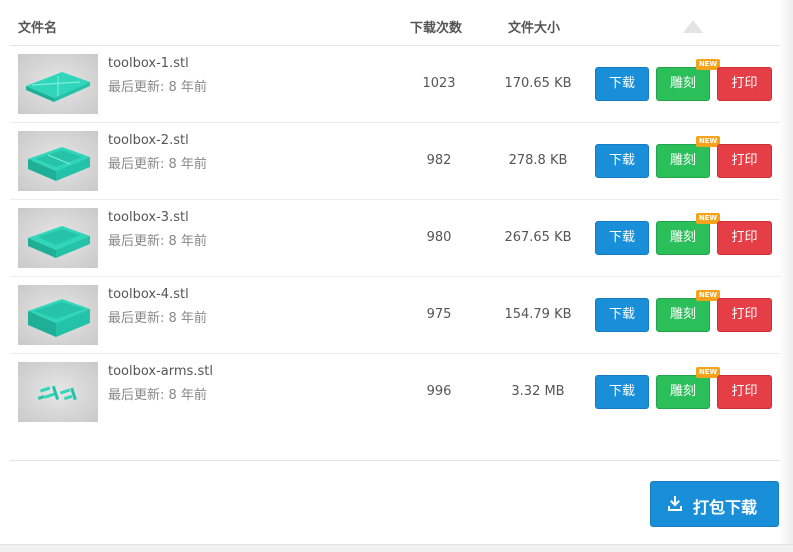 This screenshot has width=793, height=552. Describe the element at coordinates (395, 460) in the screenshot. I see `footer-divider` at that location.